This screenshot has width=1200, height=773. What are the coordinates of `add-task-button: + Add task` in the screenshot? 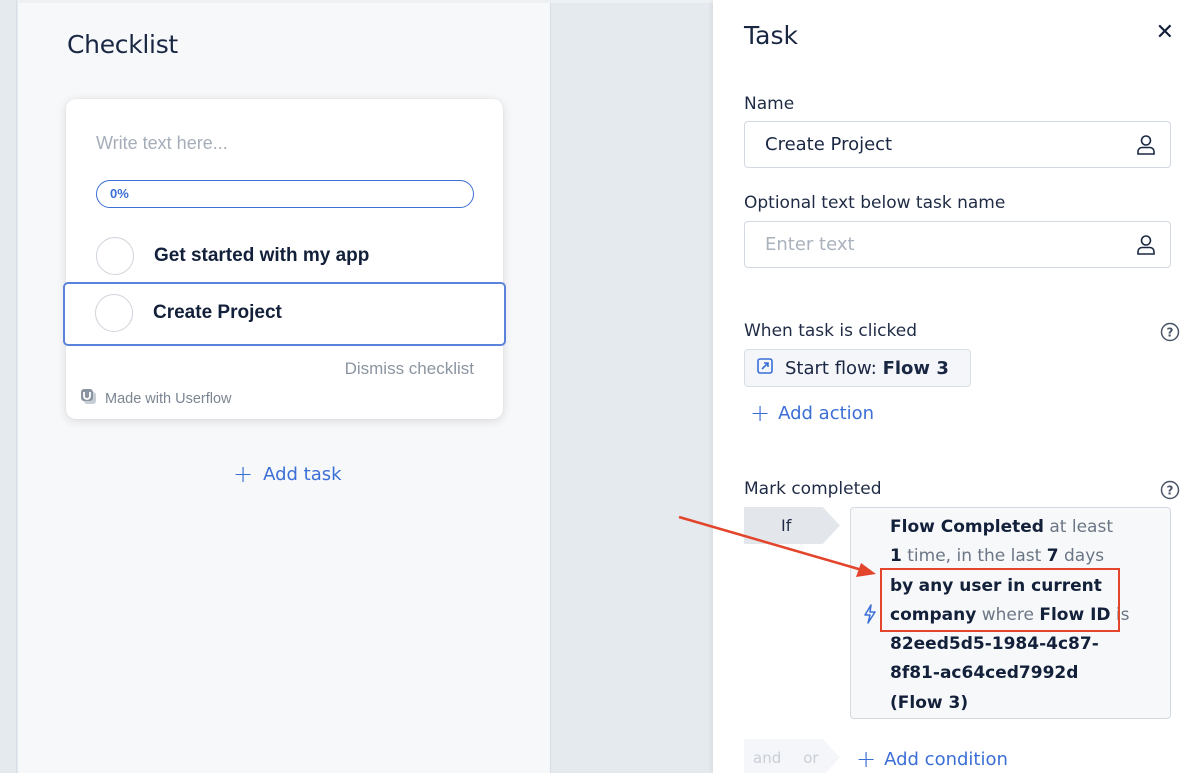 It's located at (287, 474).